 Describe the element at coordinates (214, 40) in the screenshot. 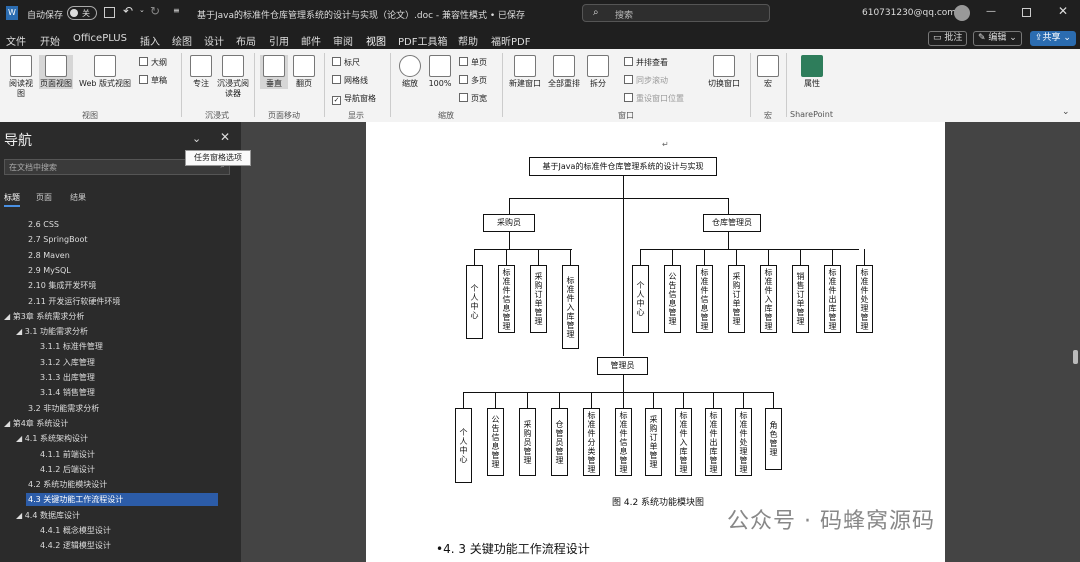

I see `menu-design: 设计` at that location.